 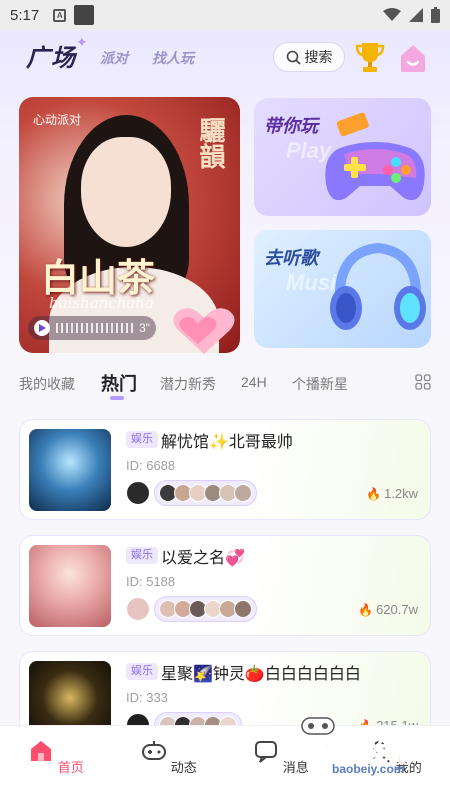 I want to click on tab-favorites: 我的收藏, so click(x=47, y=384).